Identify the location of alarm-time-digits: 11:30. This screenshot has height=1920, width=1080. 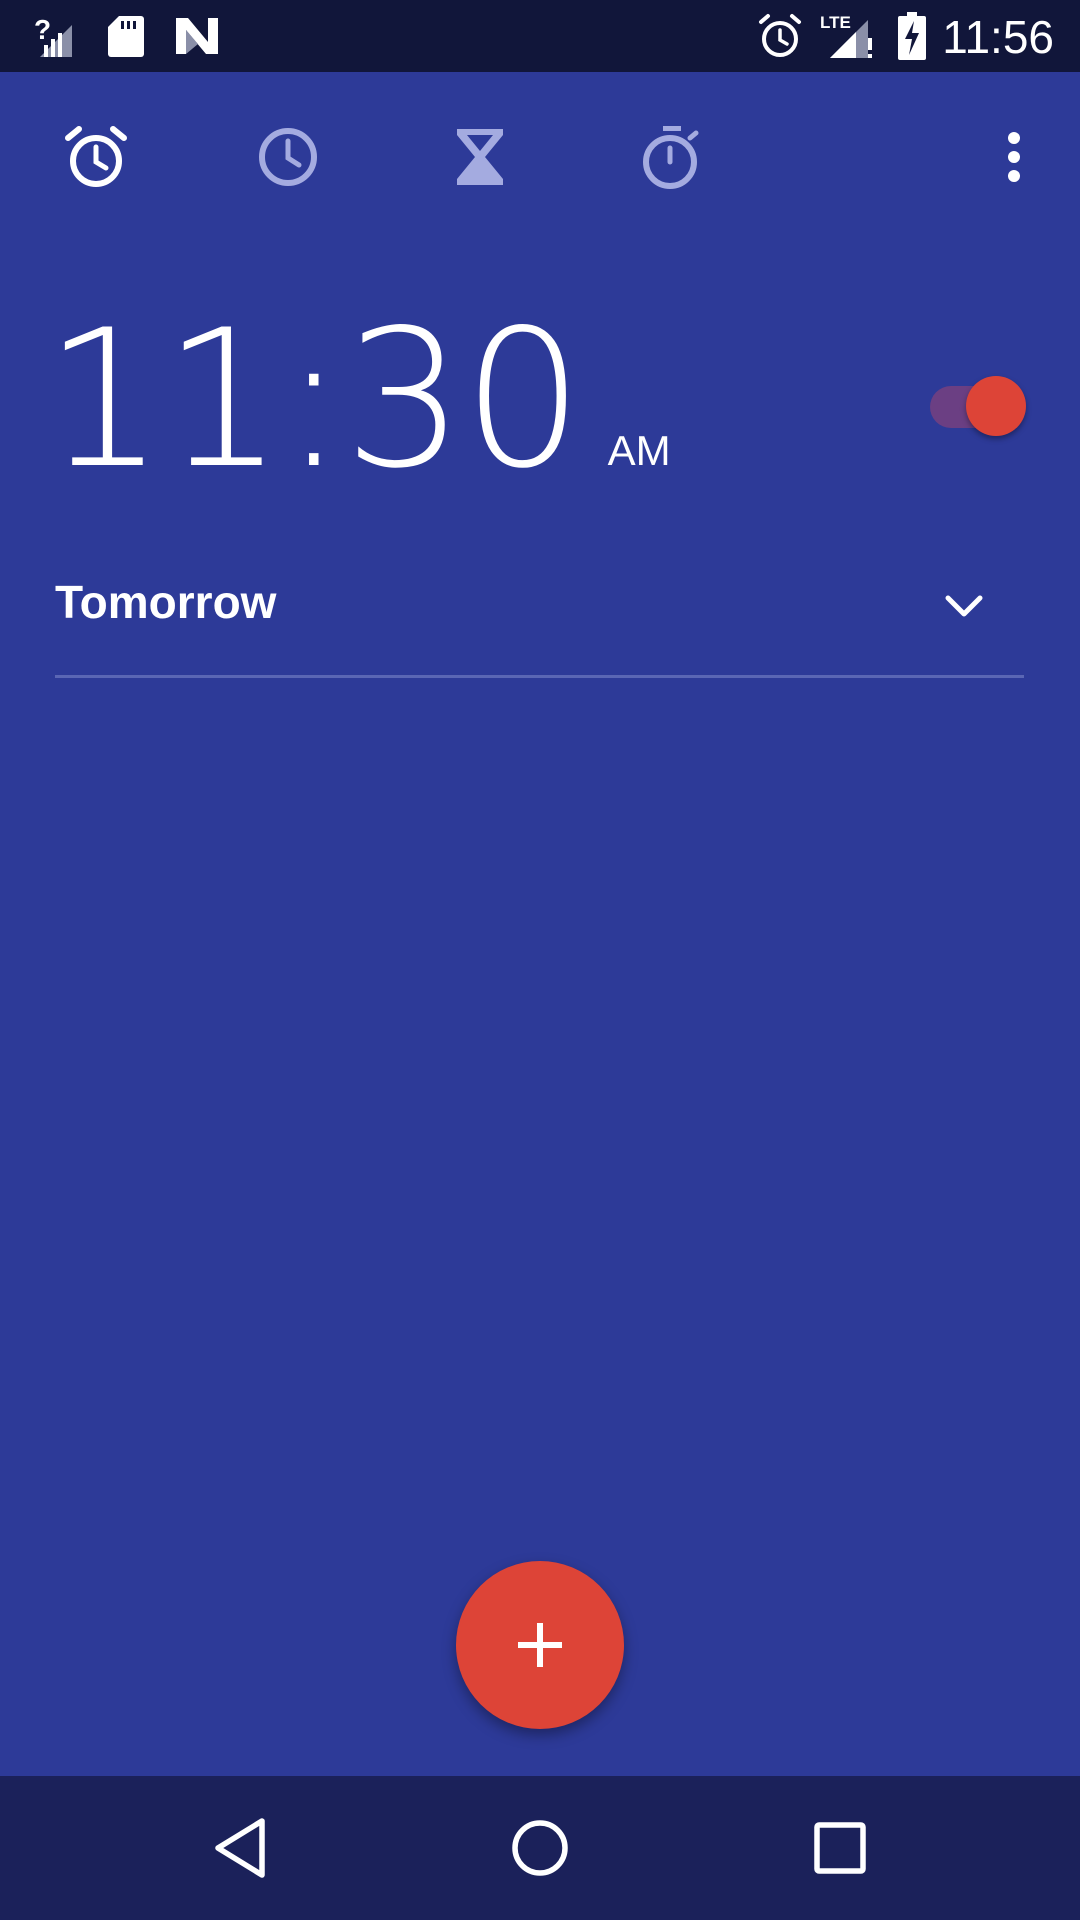
(314, 399).